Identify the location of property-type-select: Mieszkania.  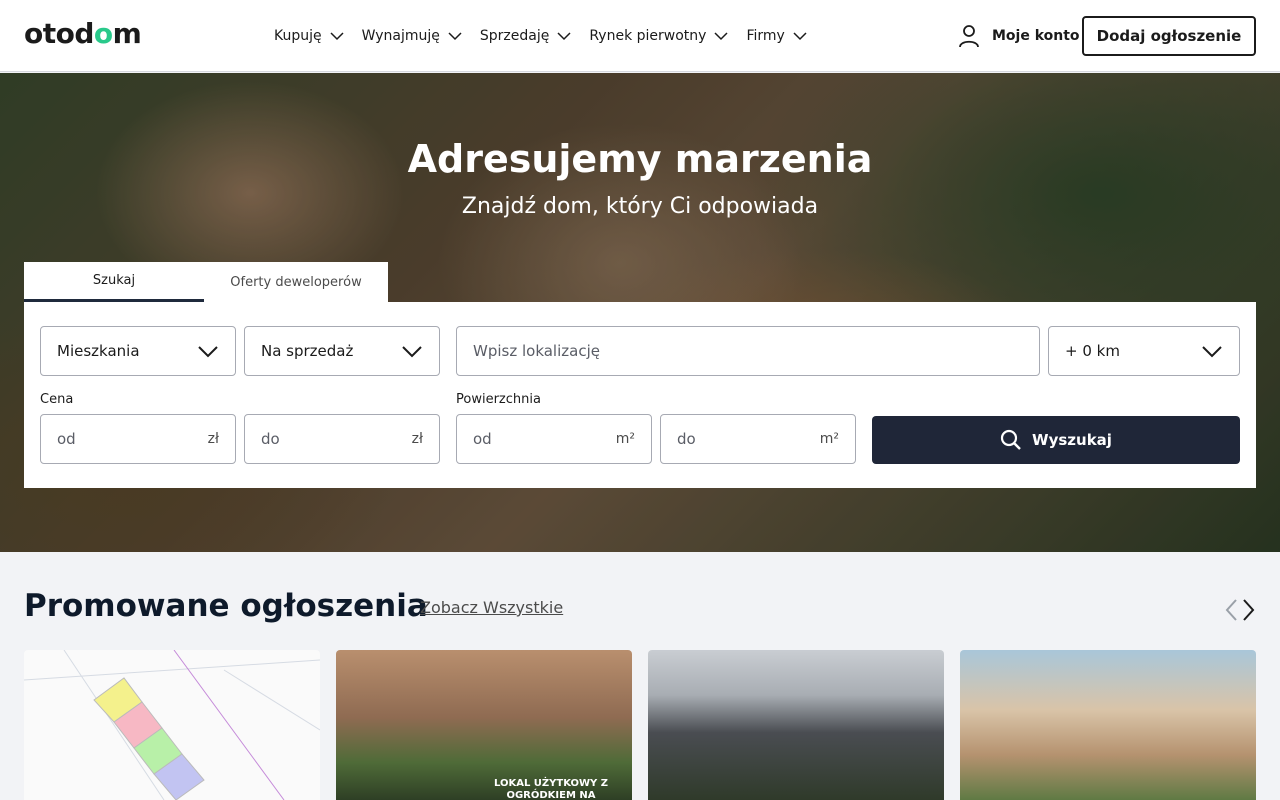
(138, 351).